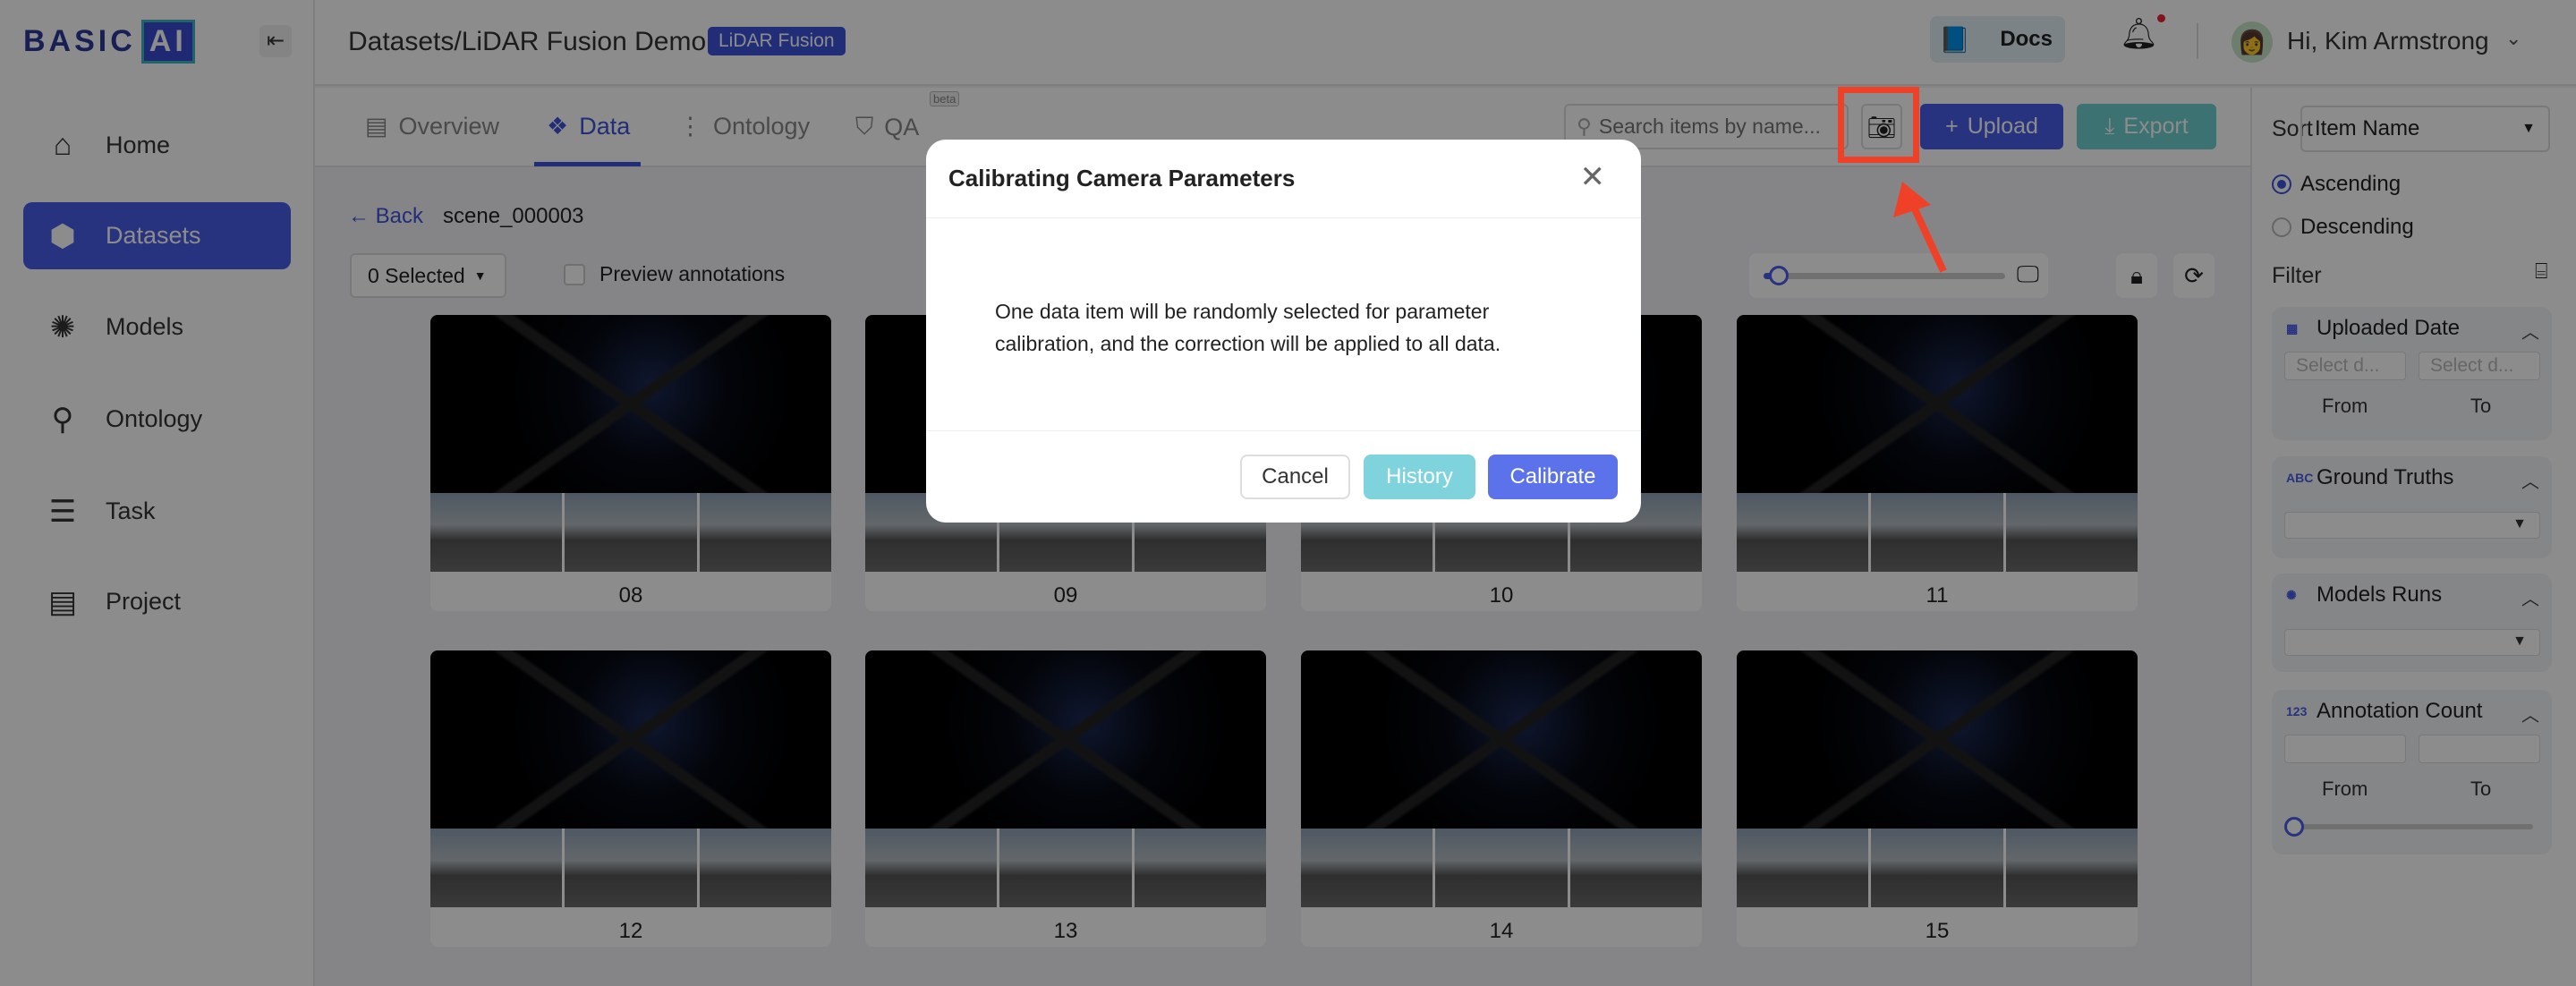 The height and width of the screenshot is (986, 2576). Describe the element at coordinates (1878, 125) in the screenshot. I see `highlight-box` at that location.